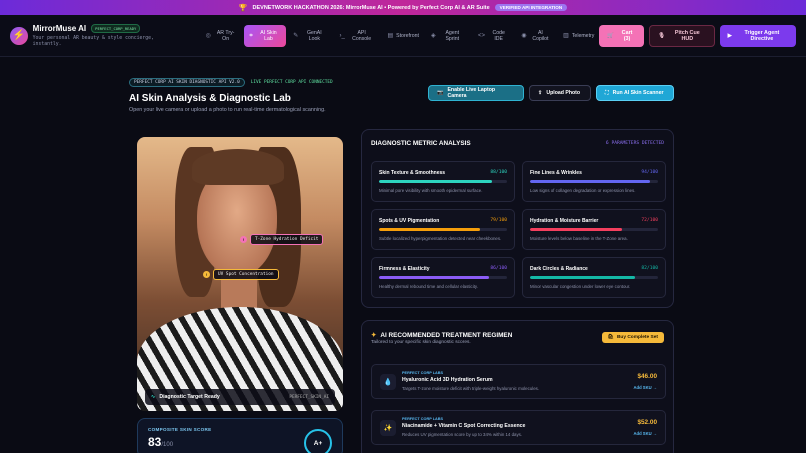 The height and width of the screenshot is (453, 806). What do you see at coordinates (210, 98) in the screenshot?
I see `page-title: AI Skin Analysis & Diagnostic Lab` at bounding box center [210, 98].